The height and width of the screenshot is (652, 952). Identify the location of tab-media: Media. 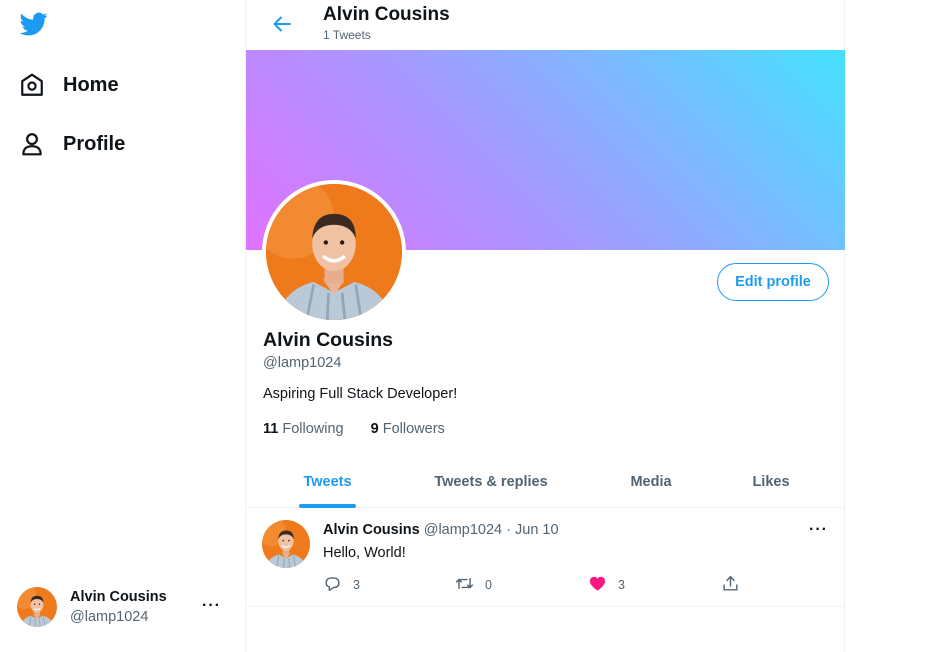
(651, 483).